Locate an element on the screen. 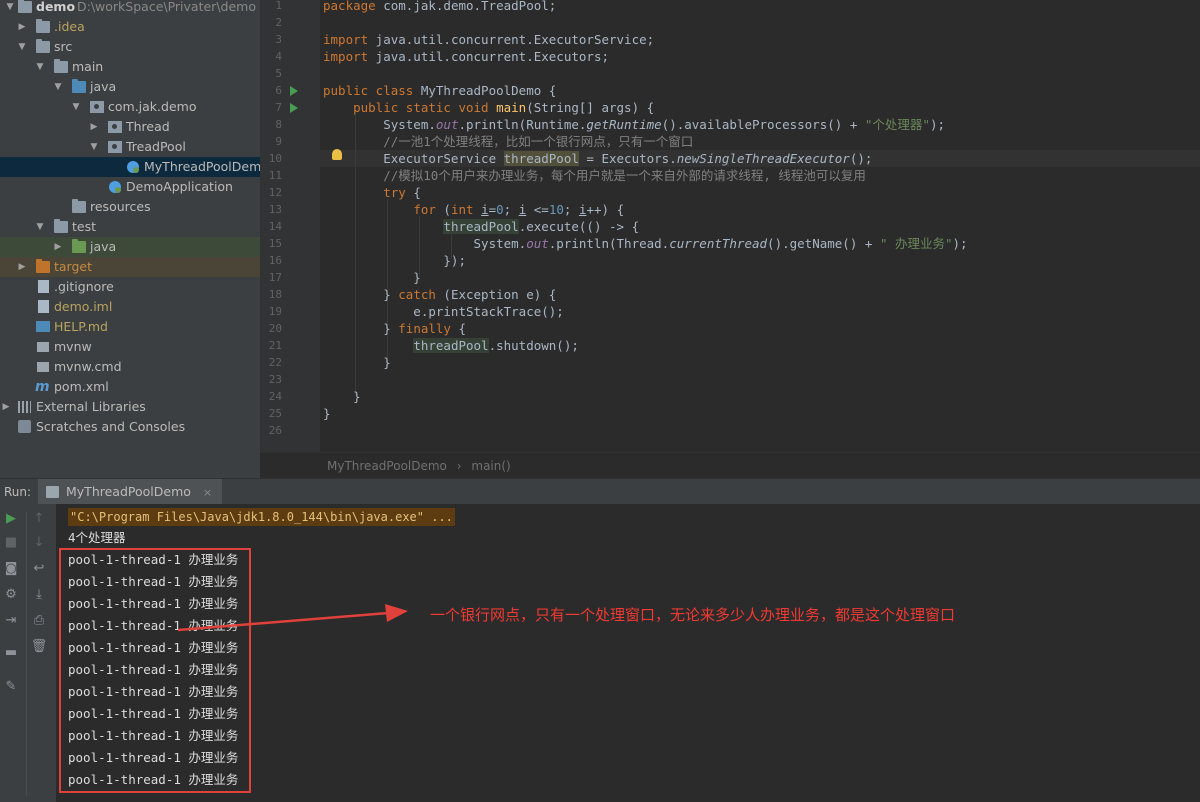 The height and width of the screenshot is (802, 1200). tree-item-package: ▼ com.jak.demo is located at coordinates (130, 107).